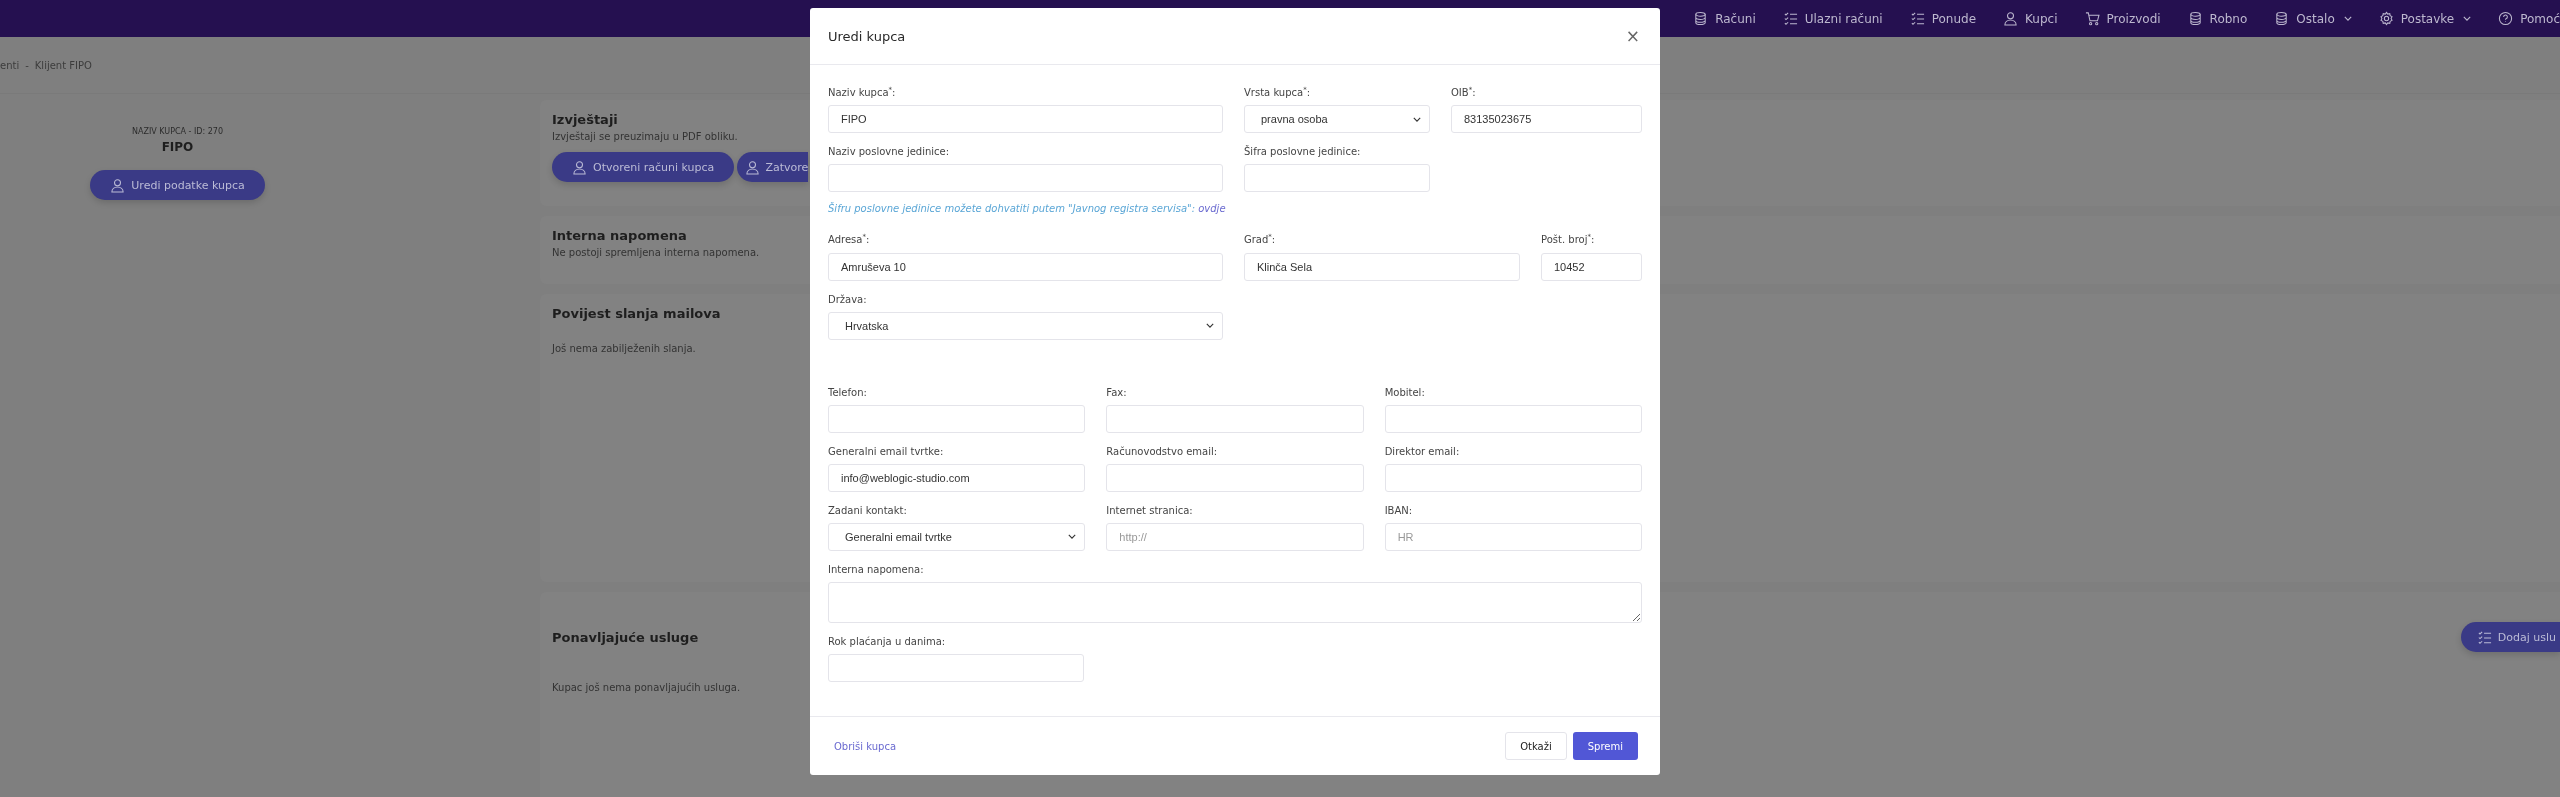 Image resolution: width=2560 pixels, height=797 pixels. Describe the element at coordinates (1536, 746) in the screenshot. I see `cancel-button: Otkaži` at that location.